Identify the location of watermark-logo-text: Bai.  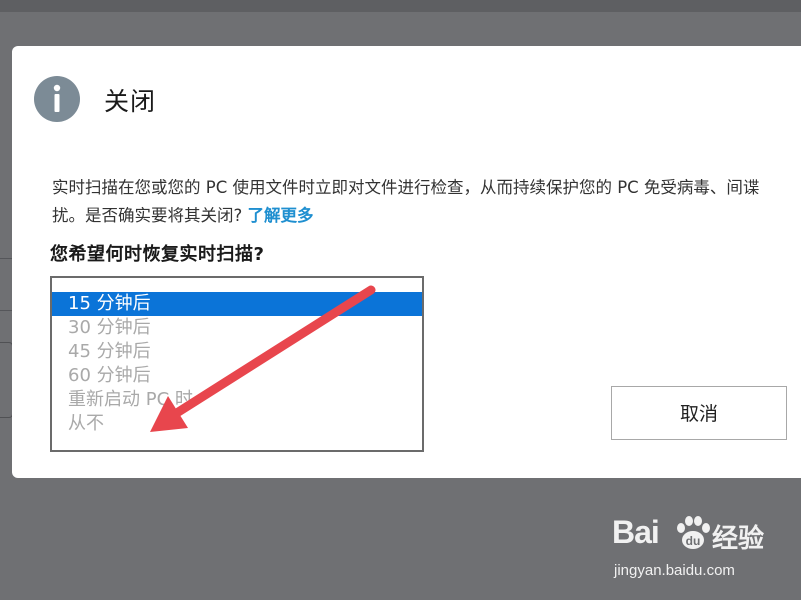
(636, 532).